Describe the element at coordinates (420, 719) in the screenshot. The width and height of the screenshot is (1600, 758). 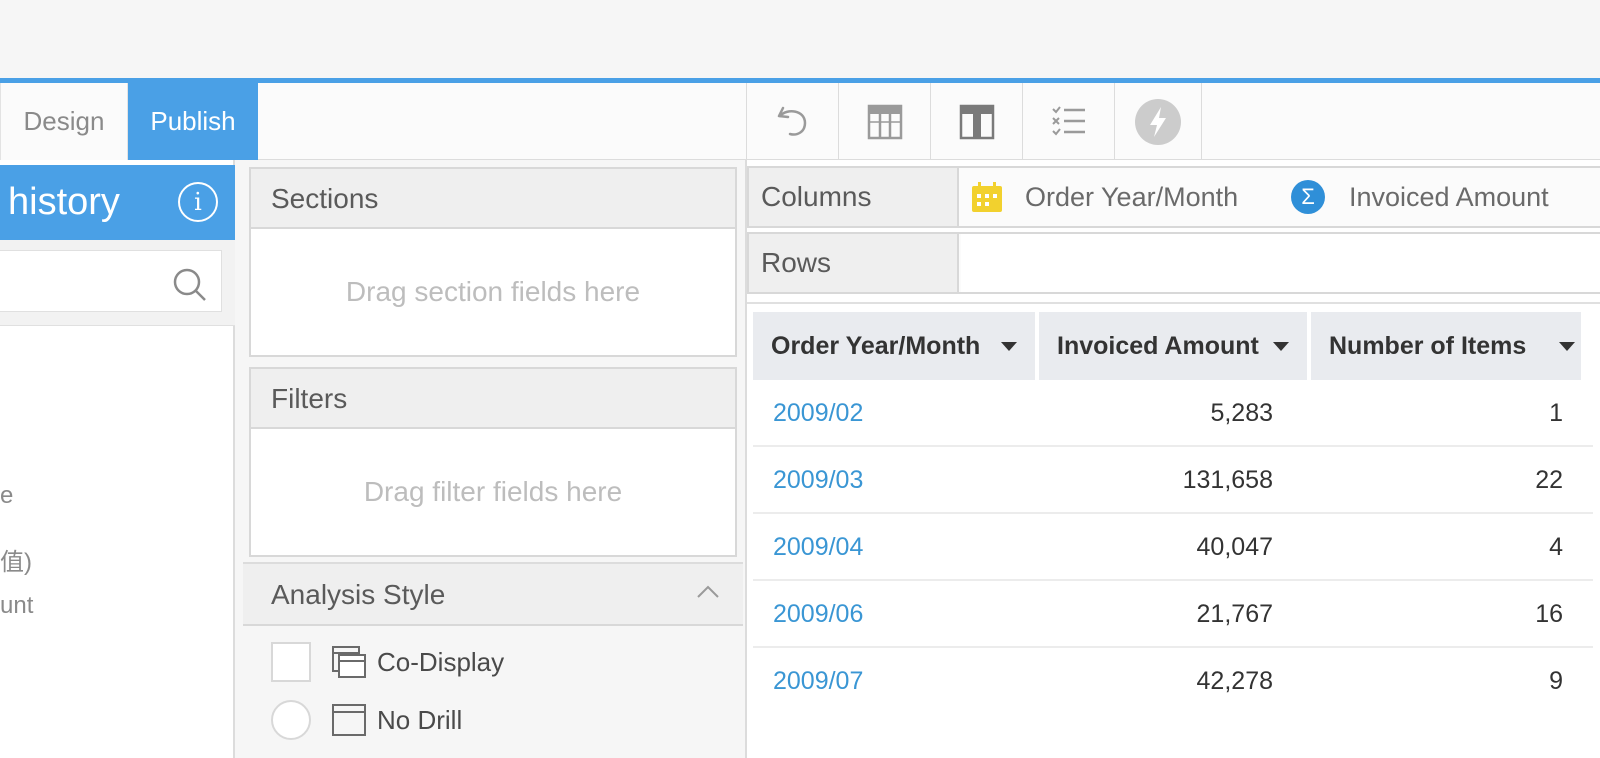
I see `no-drill-label: No Drill` at that location.